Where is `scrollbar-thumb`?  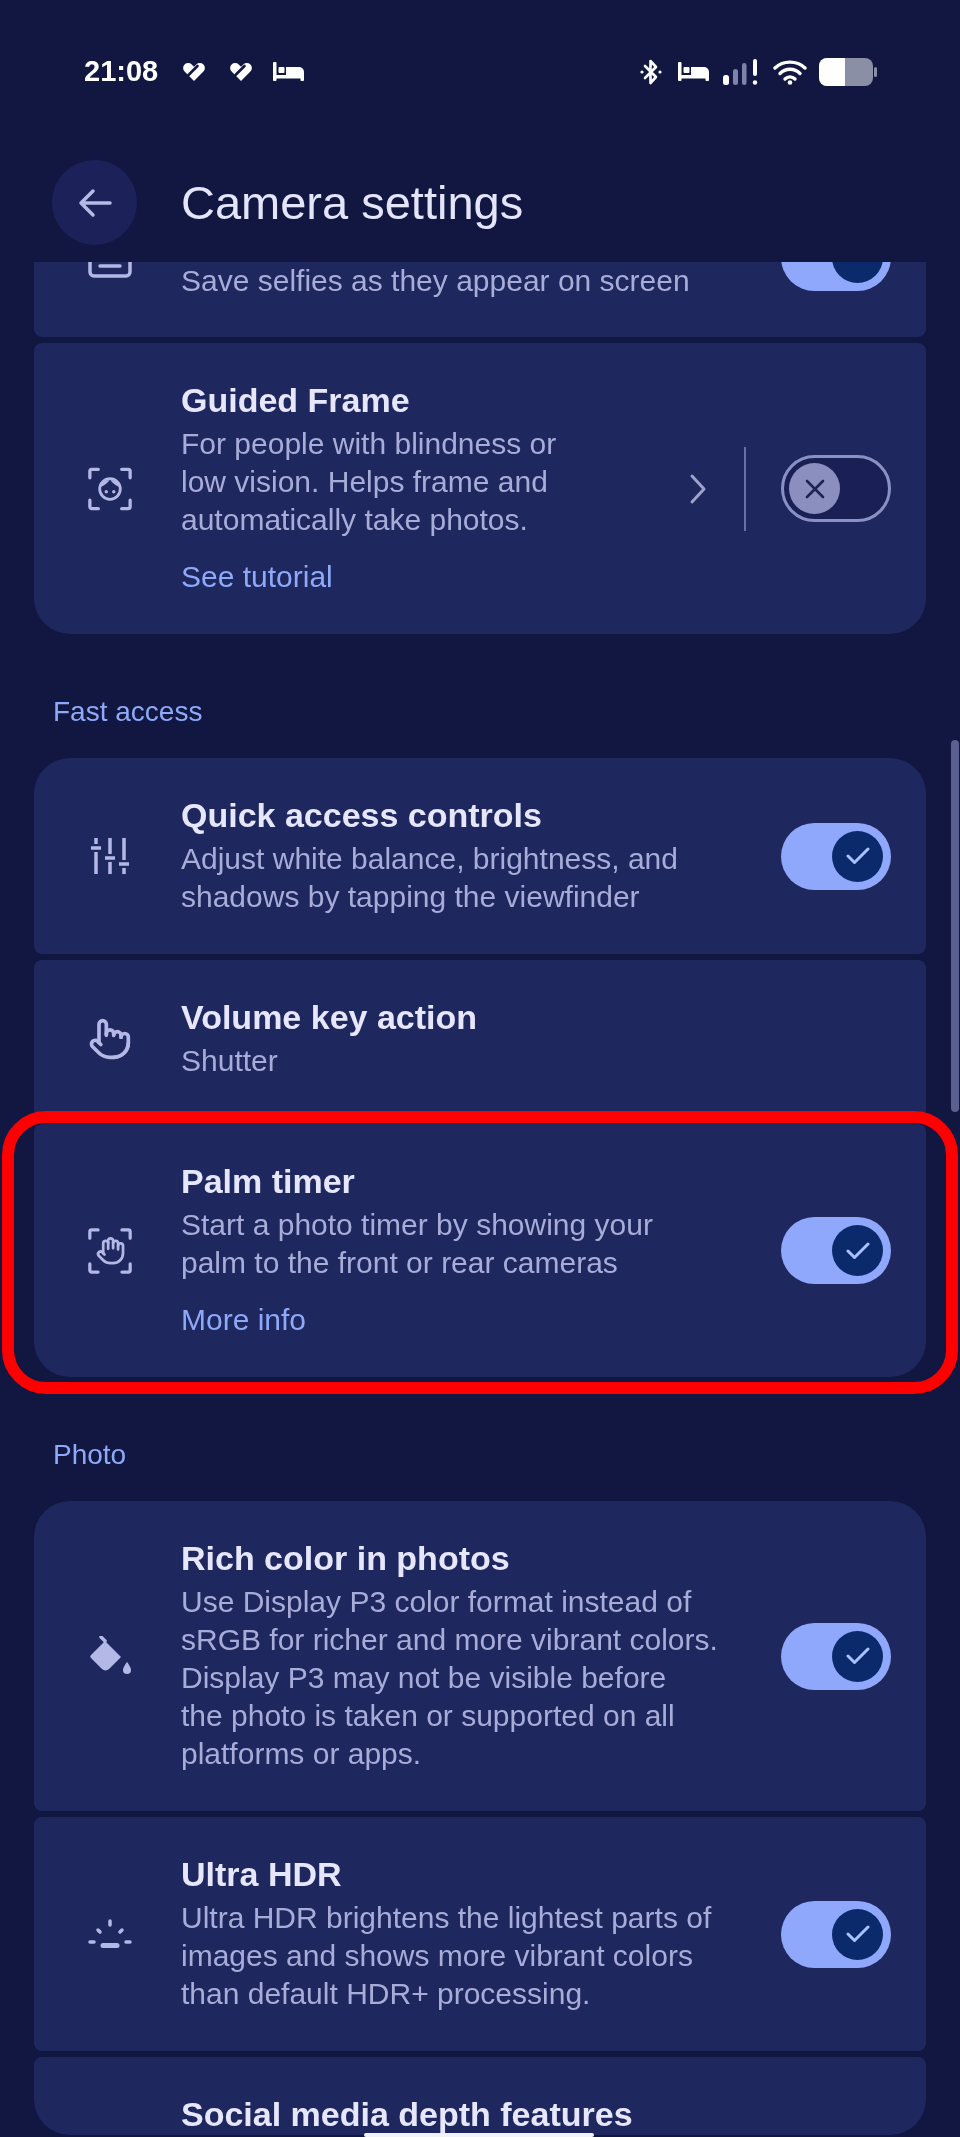
scrollbar-thumb is located at coordinates (955, 926).